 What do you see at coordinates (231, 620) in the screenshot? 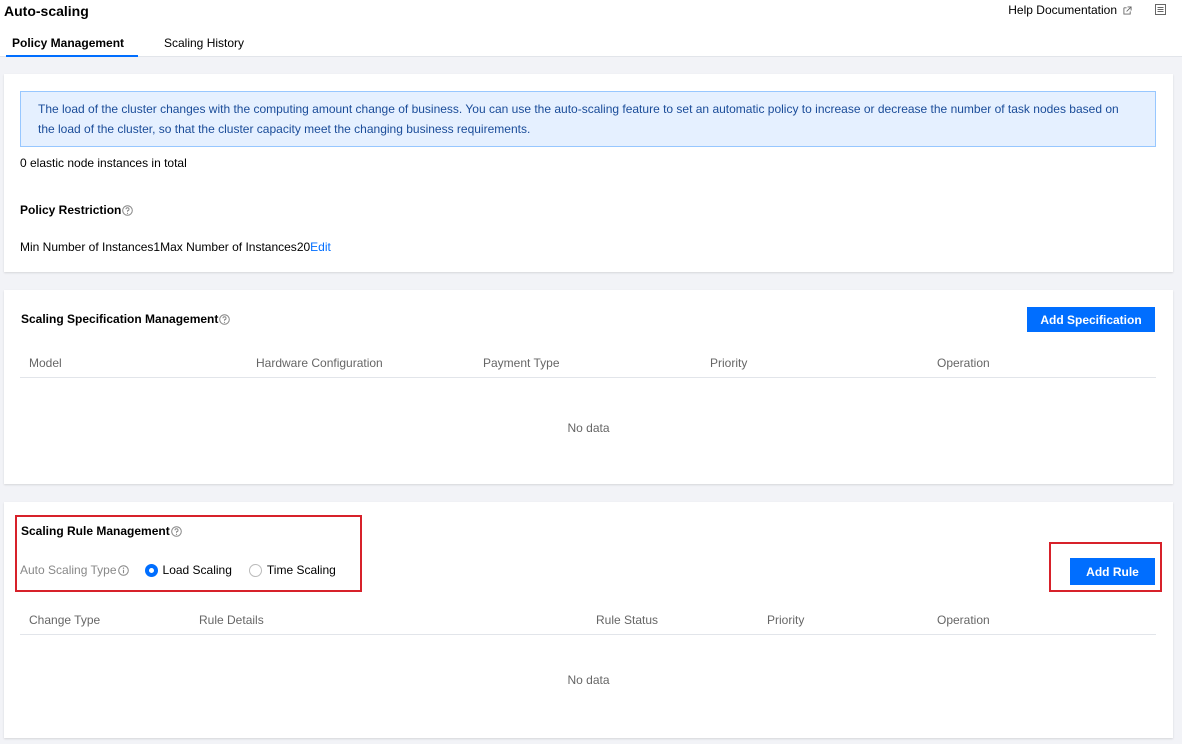
I see `column-header: Rule Details` at bounding box center [231, 620].